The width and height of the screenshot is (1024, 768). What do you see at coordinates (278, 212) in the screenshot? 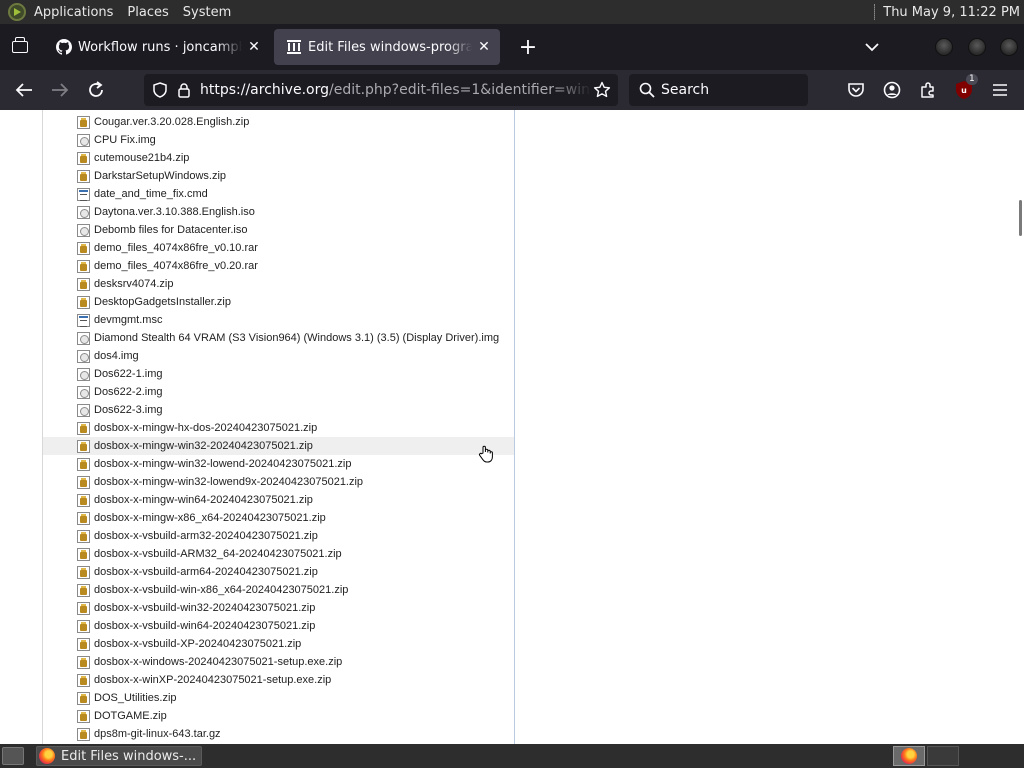
I see `file-row: Daytona.ver.3.10.388.English.iso` at bounding box center [278, 212].